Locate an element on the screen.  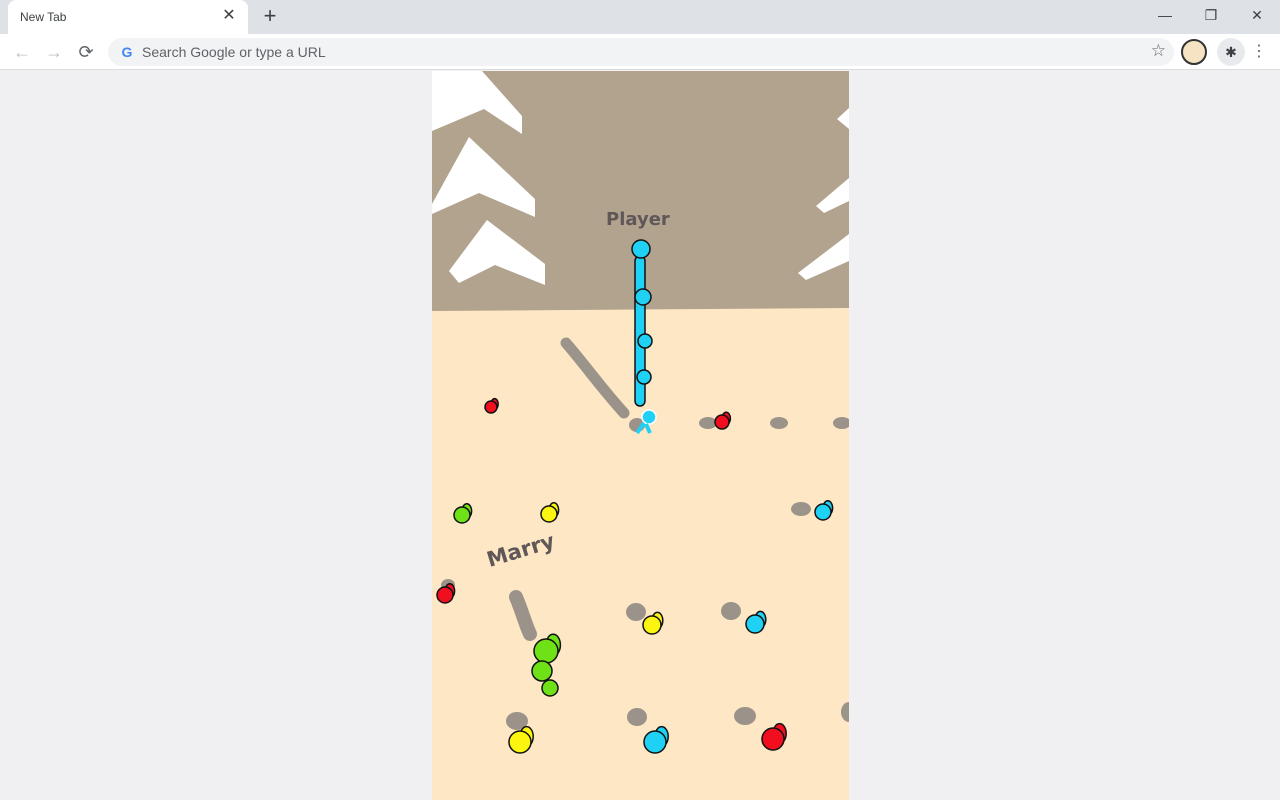
player-trail-shadow is located at coordinates (595, 378).